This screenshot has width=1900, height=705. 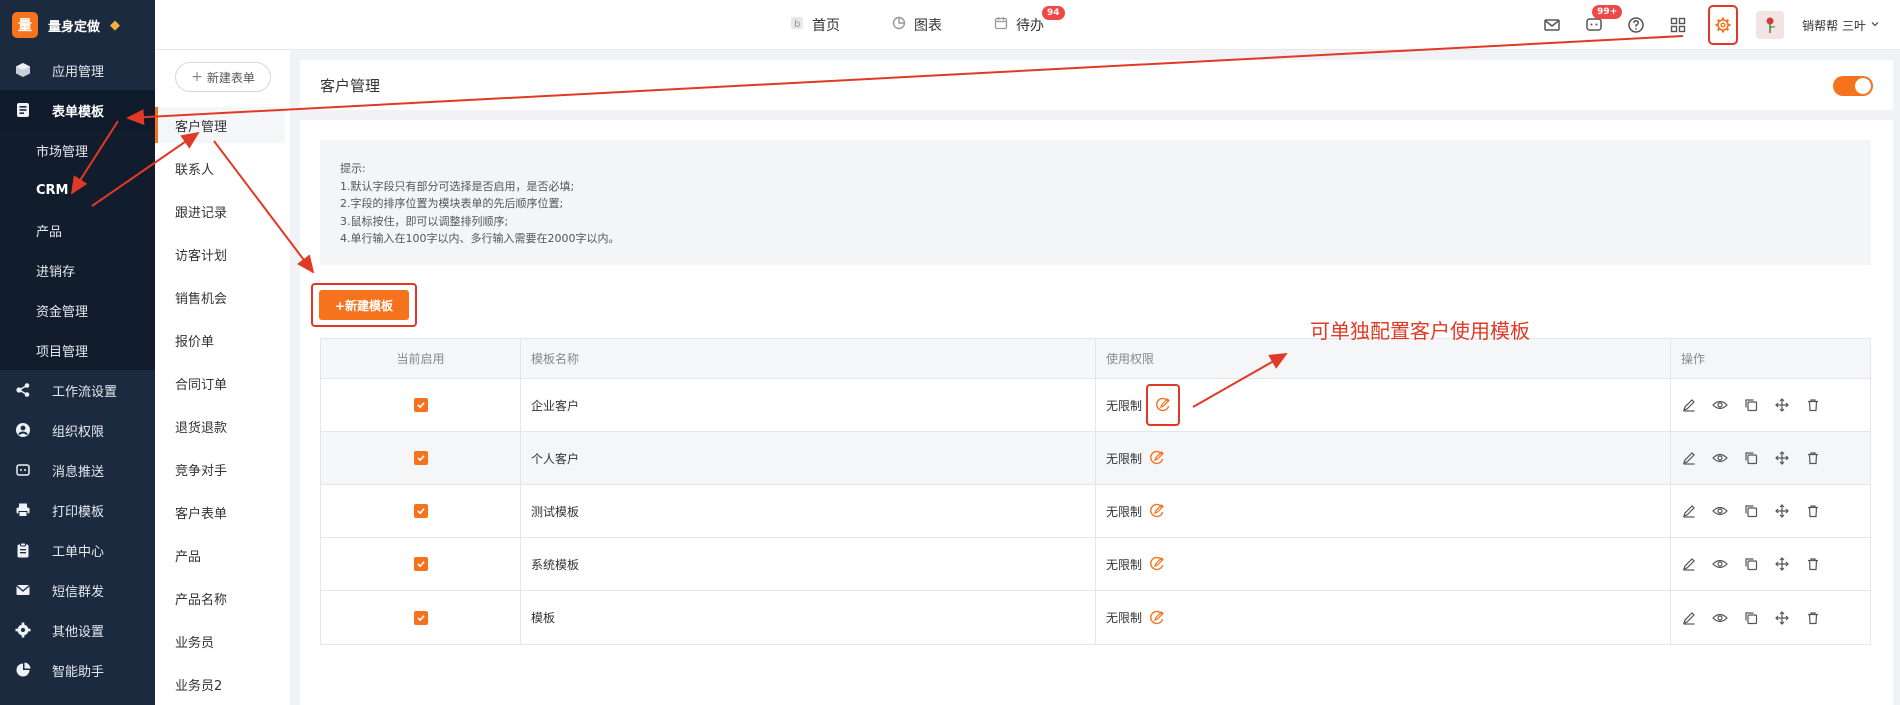 What do you see at coordinates (220, 125) in the screenshot?
I see `form-item-customer-management: 客户管理` at bounding box center [220, 125].